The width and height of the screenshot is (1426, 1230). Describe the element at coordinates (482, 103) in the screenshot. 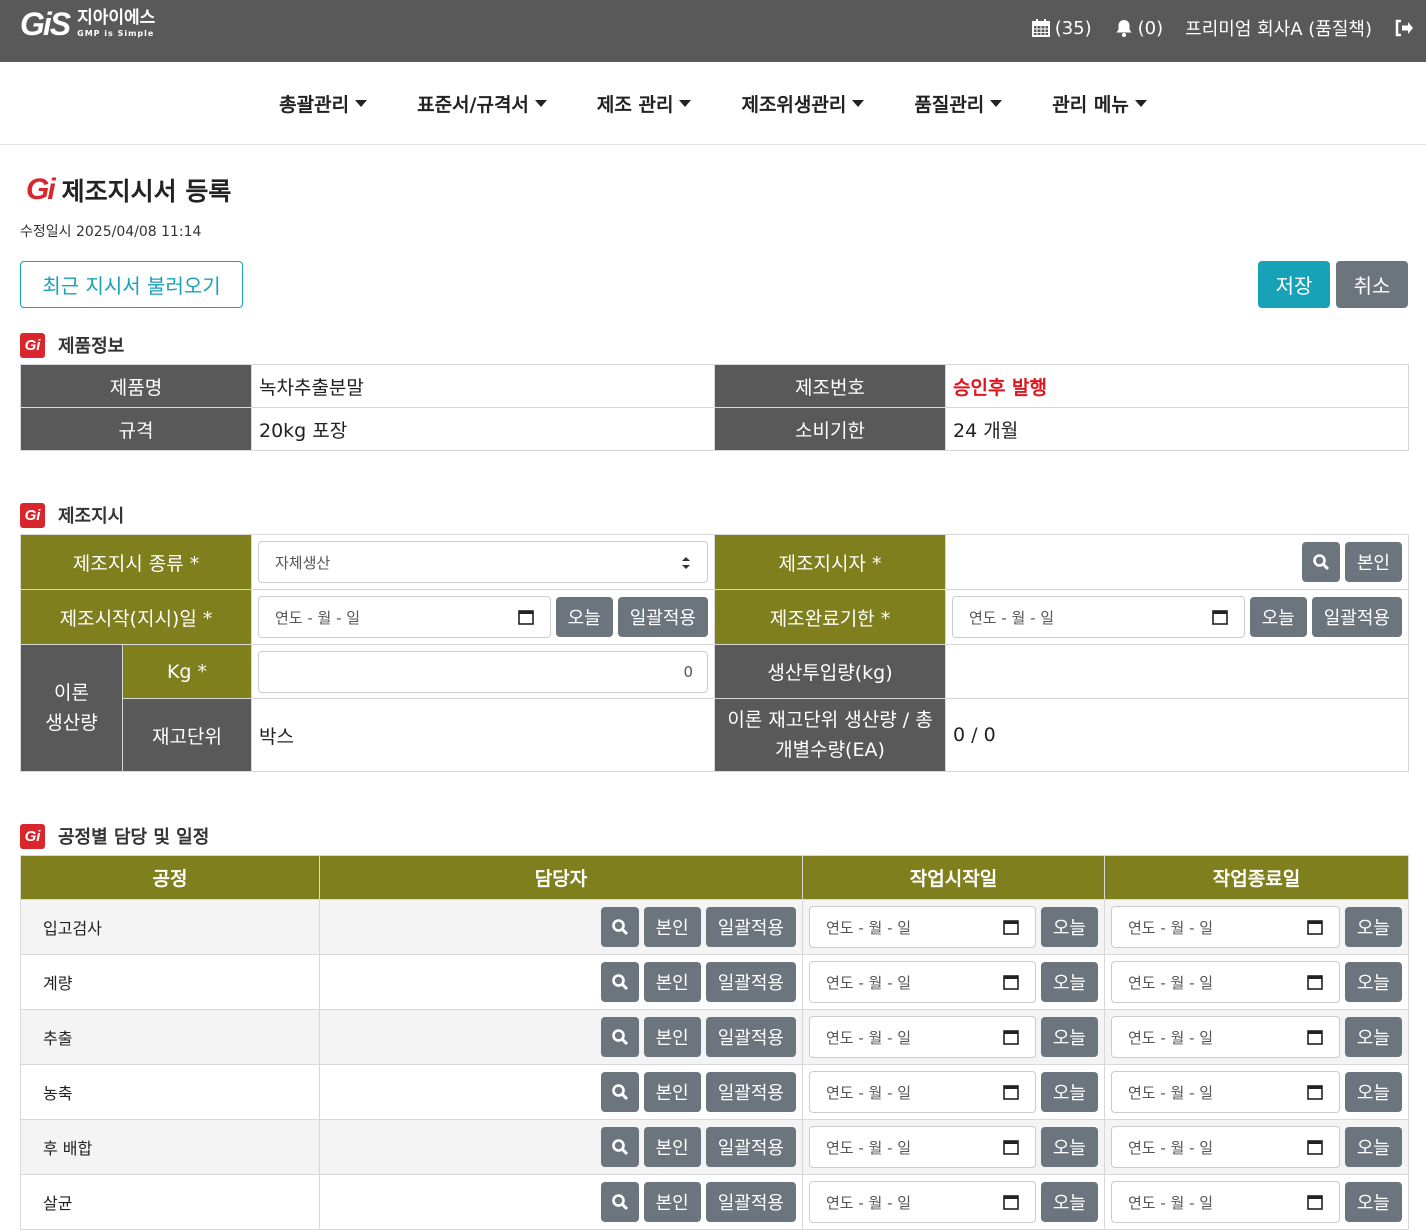

I see `nav-standards: 표준서/규격서` at that location.